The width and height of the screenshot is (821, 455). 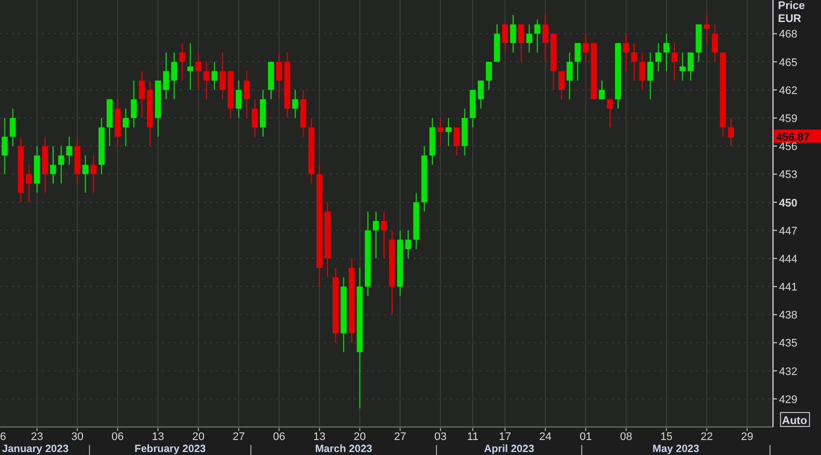 I want to click on axis-label: 438, so click(x=788, y=316).